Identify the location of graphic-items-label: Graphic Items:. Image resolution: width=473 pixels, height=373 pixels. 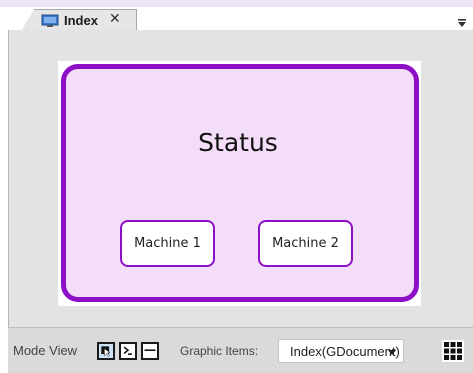
(219, 351).